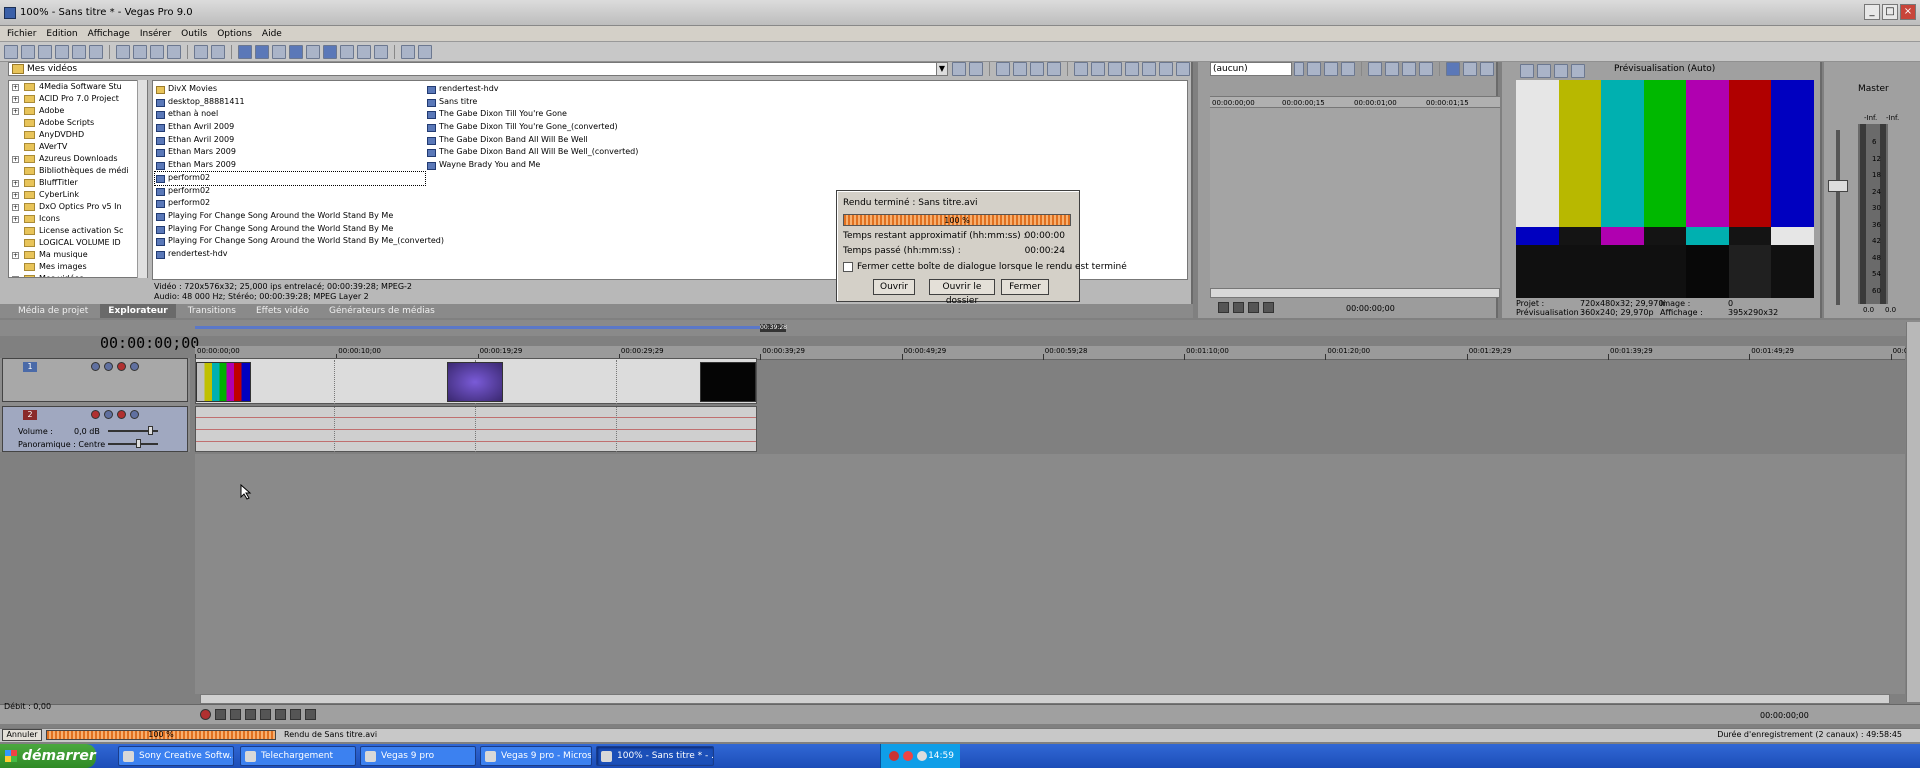  What do you see at coordinates (279, 51) in the screenshot?
I see `snapping-icon` at bounding box center [279, 51].